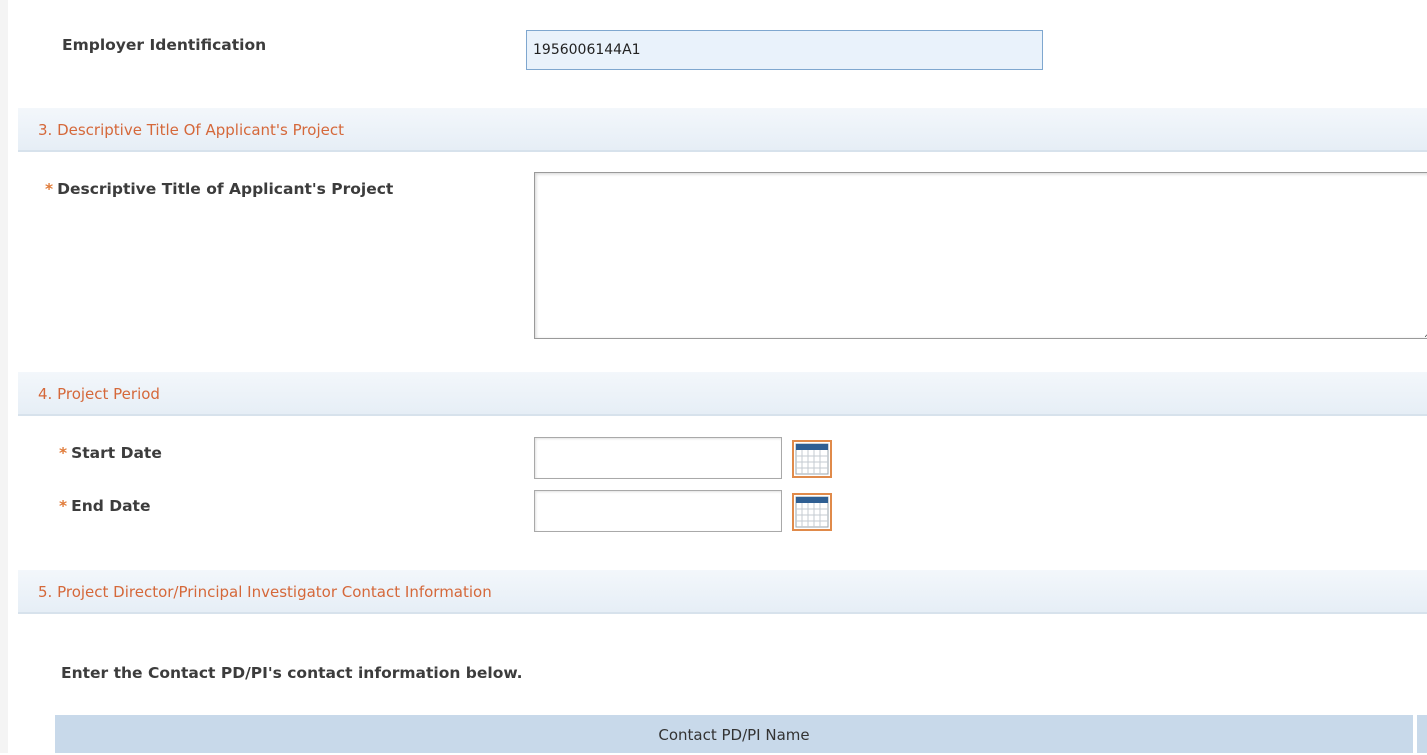 The image size is (1427, 755). What do you see at coordinates (116, 453) in the screenshot?
I see `start-date-label-text: Start Date` at bounding box center [116, 453].